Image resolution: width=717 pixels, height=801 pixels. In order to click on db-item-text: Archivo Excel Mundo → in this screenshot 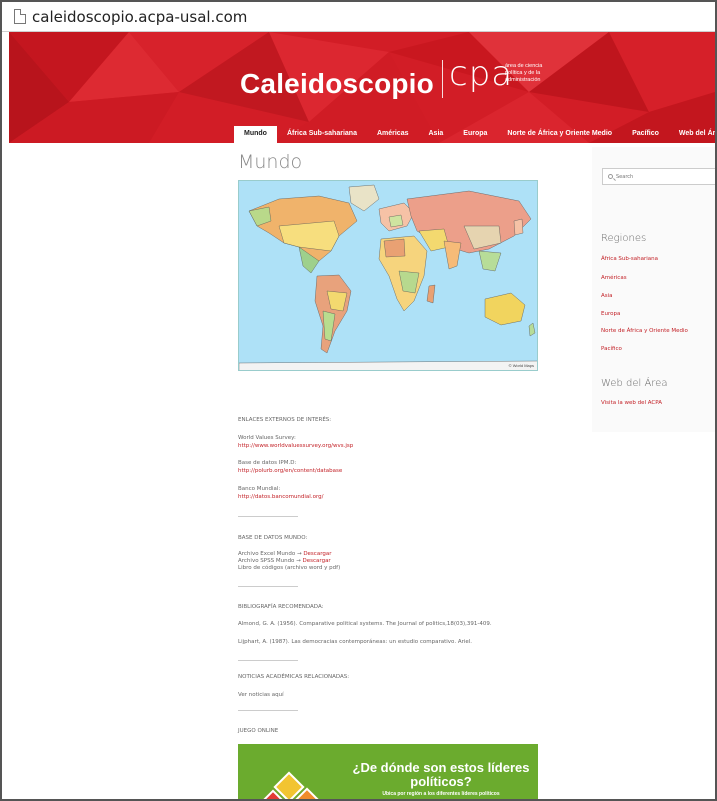, I will do `click(271, 554)`.